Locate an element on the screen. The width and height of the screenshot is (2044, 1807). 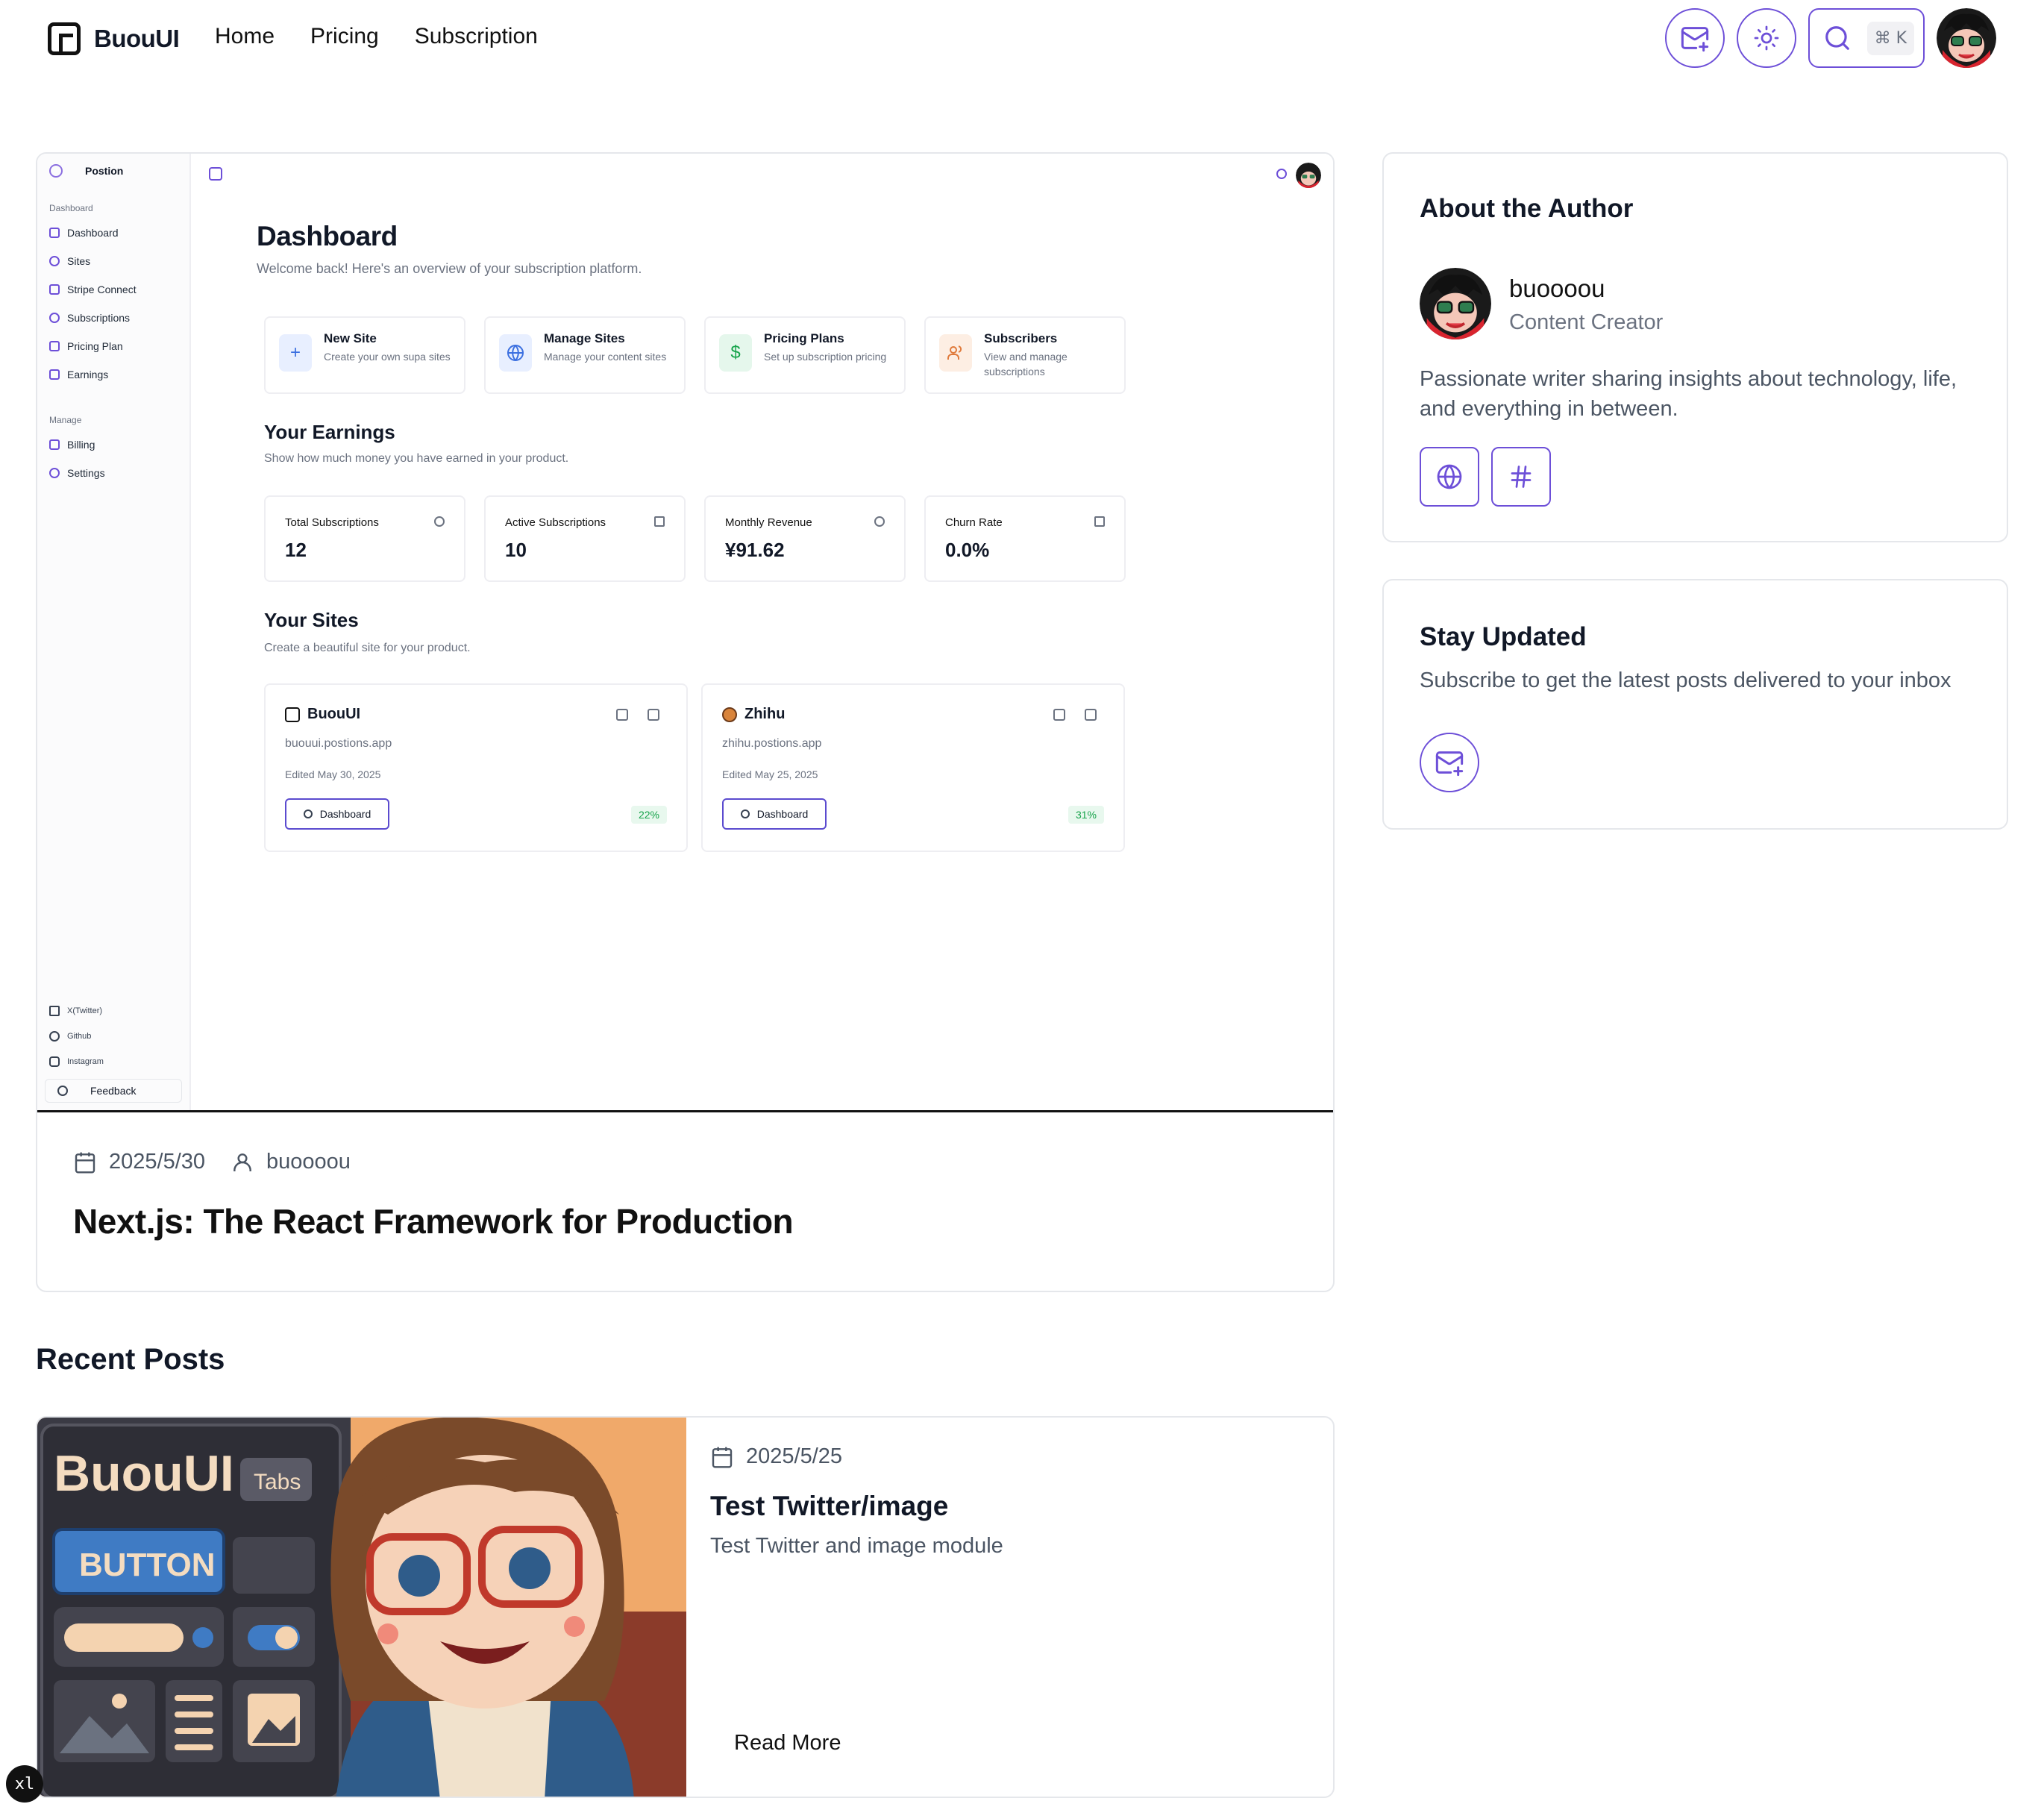
sidebar-item-settings: Settings is located at coordinates (77, 473).